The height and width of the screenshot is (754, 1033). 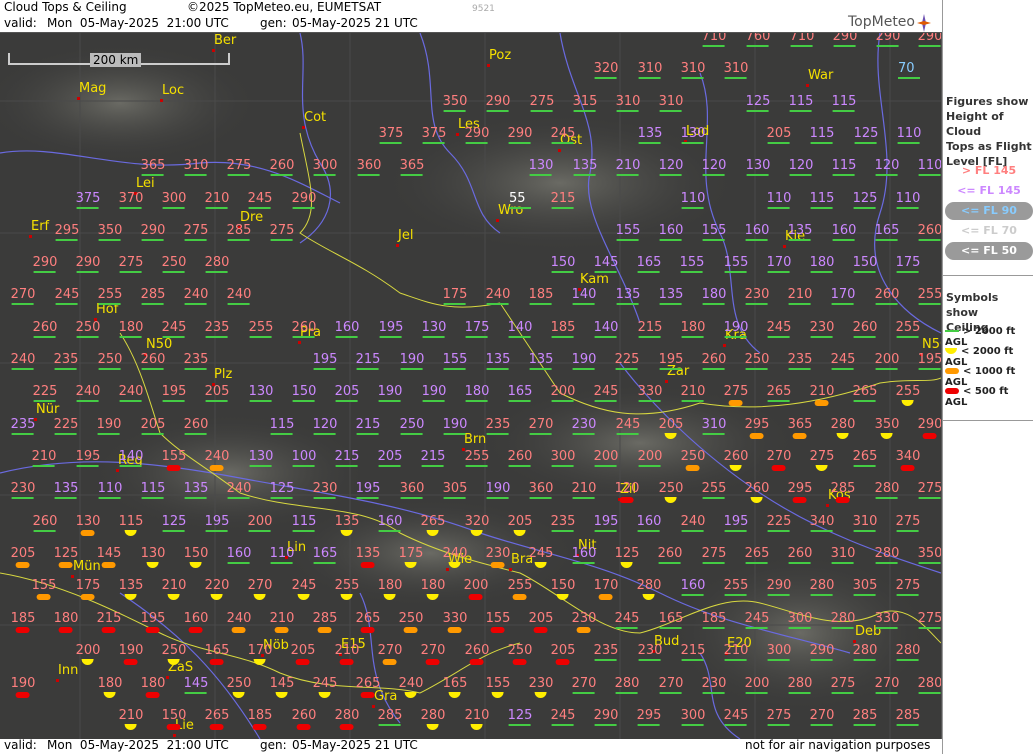 I want to click on cloud-top-value: 130, so click(x=541, y=167).